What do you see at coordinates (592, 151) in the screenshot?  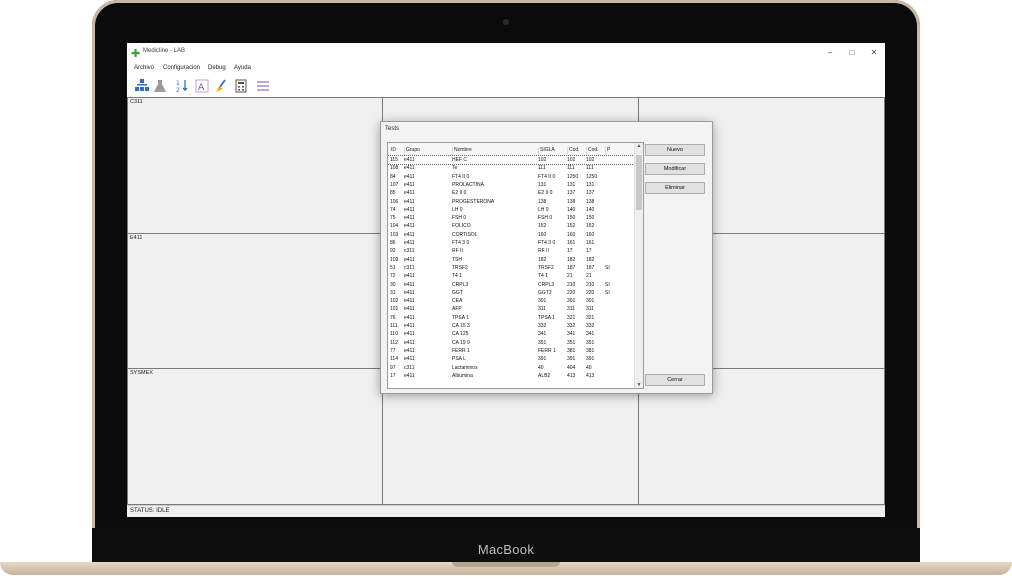 I see `col-header-cod2: Cod.` at bounding box center [592, 151].